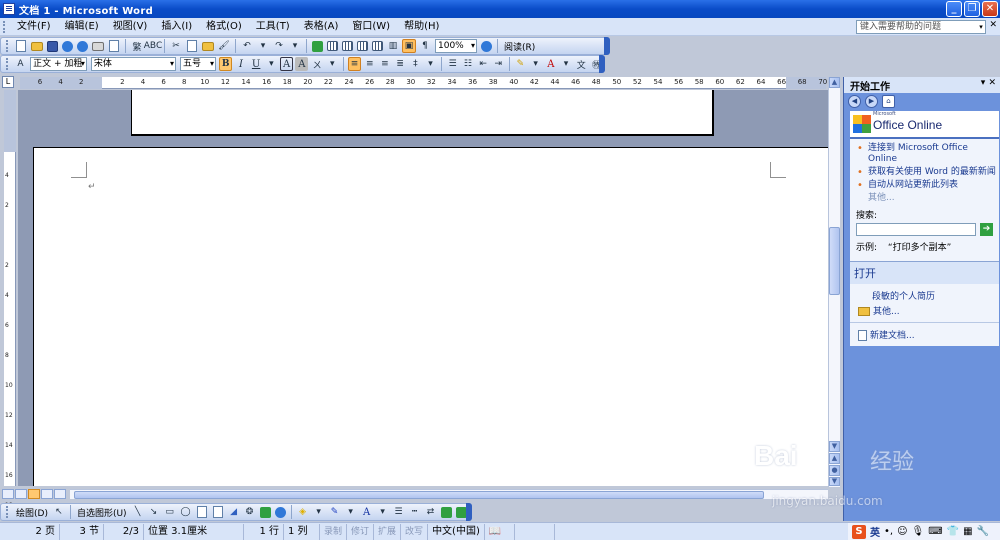 The image size is (1000, 540). Describe the element at coordinates (498, 64) in the screenshot. I see `increase-indent-icon: ⇥` at that location.